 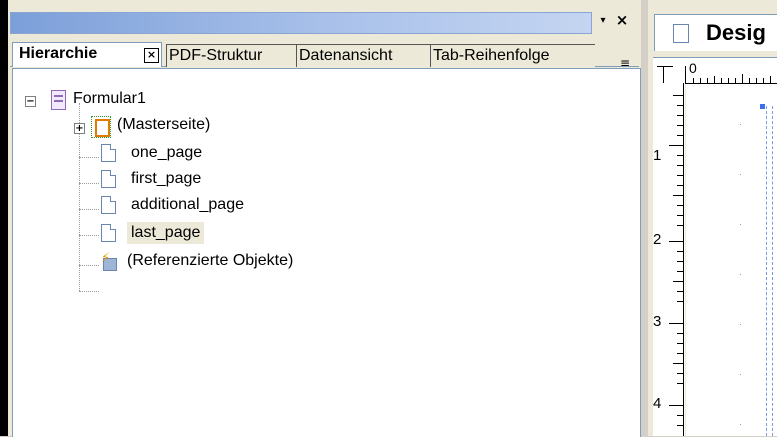 I want to click on ruler-label: 4, so click(x=657, y=403).